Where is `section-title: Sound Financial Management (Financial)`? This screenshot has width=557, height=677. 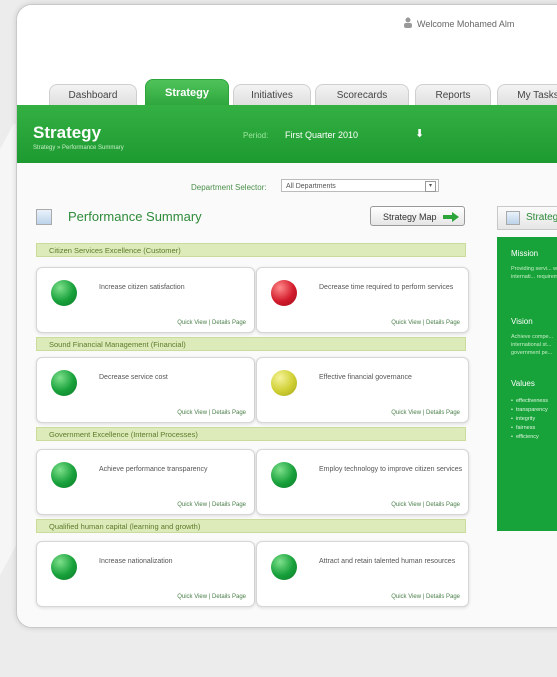
section-title: Sound Financial Management (Financial) is located at coordinates (251, 344).